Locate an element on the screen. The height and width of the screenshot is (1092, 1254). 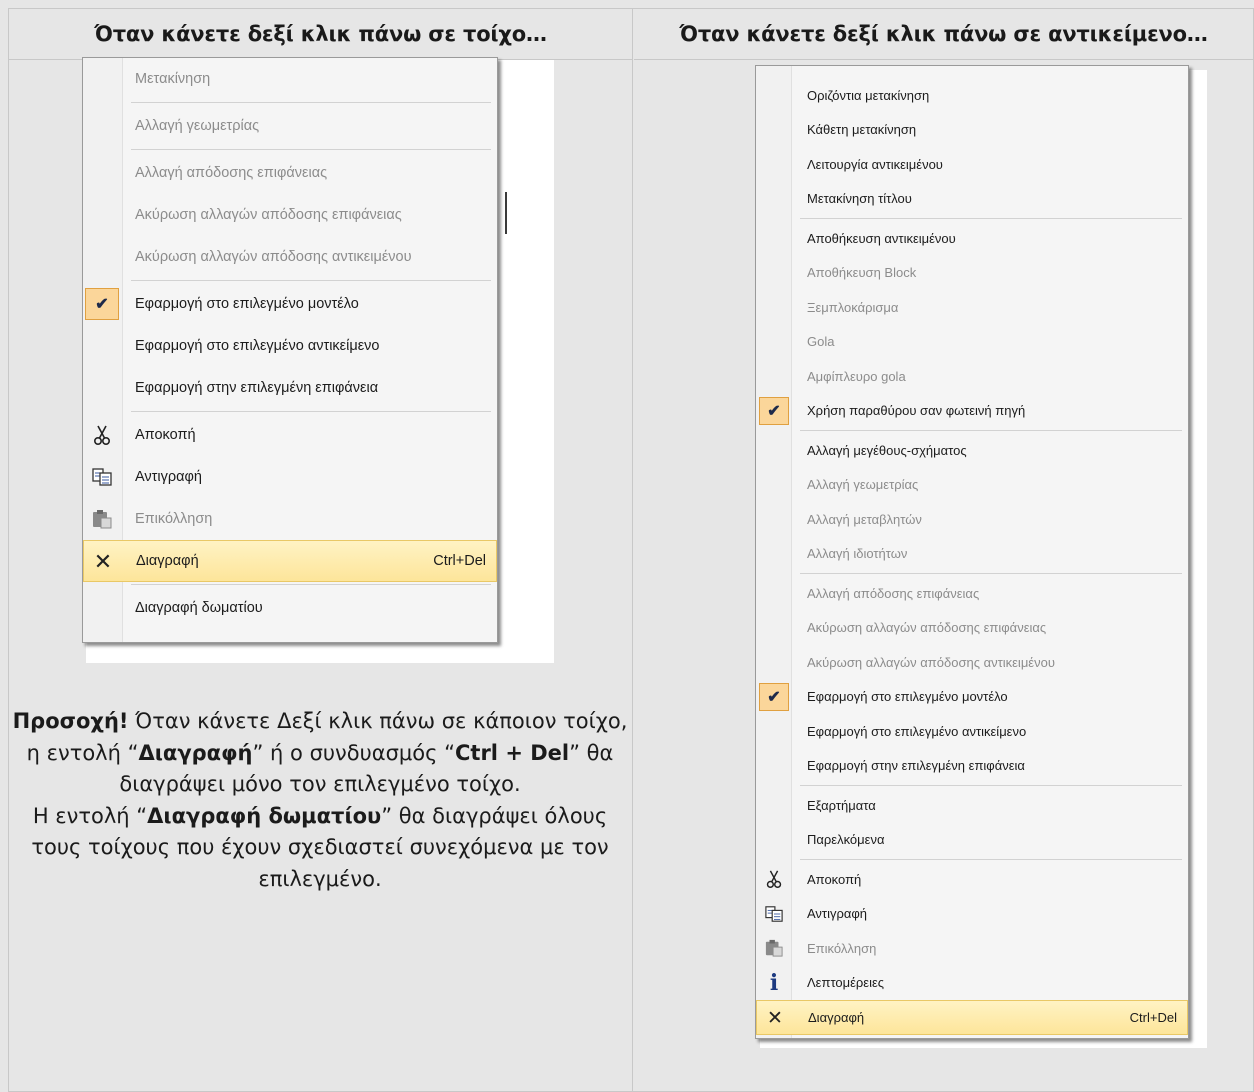
menu-item-change-properties: Αλλαγή ιδιοτήτων is located at coordinates (972, 554).